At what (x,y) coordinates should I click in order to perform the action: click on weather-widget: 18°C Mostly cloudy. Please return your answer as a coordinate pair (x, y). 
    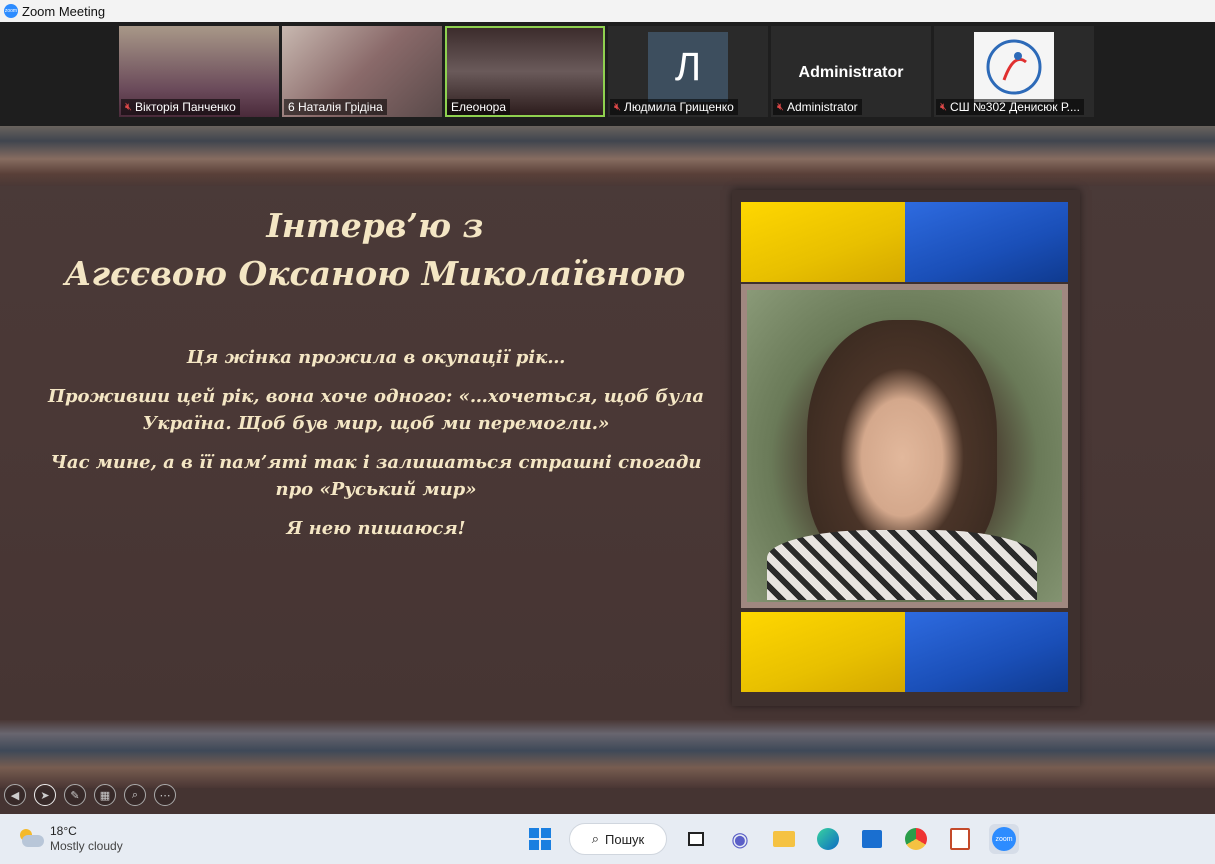
    Looking at the image, I should click on (70, 839).